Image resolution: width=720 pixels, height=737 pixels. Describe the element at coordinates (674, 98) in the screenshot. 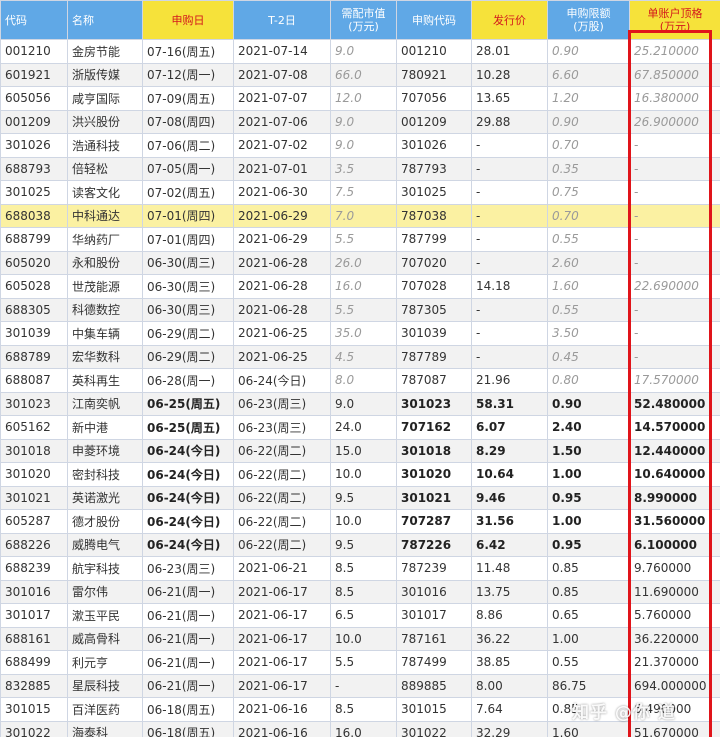

I see `cell-top: 16.380000` at that location.